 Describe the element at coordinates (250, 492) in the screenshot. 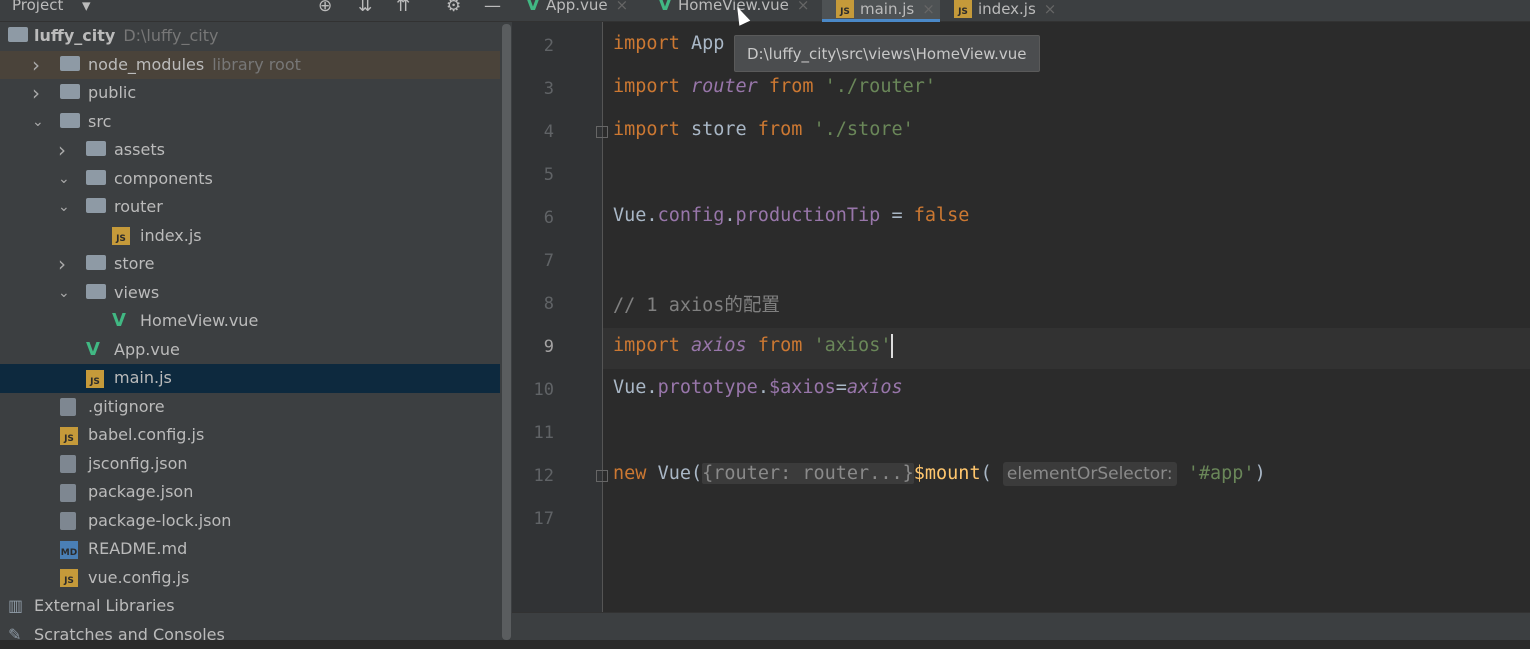

I see `tree-item: package.json` at that location.